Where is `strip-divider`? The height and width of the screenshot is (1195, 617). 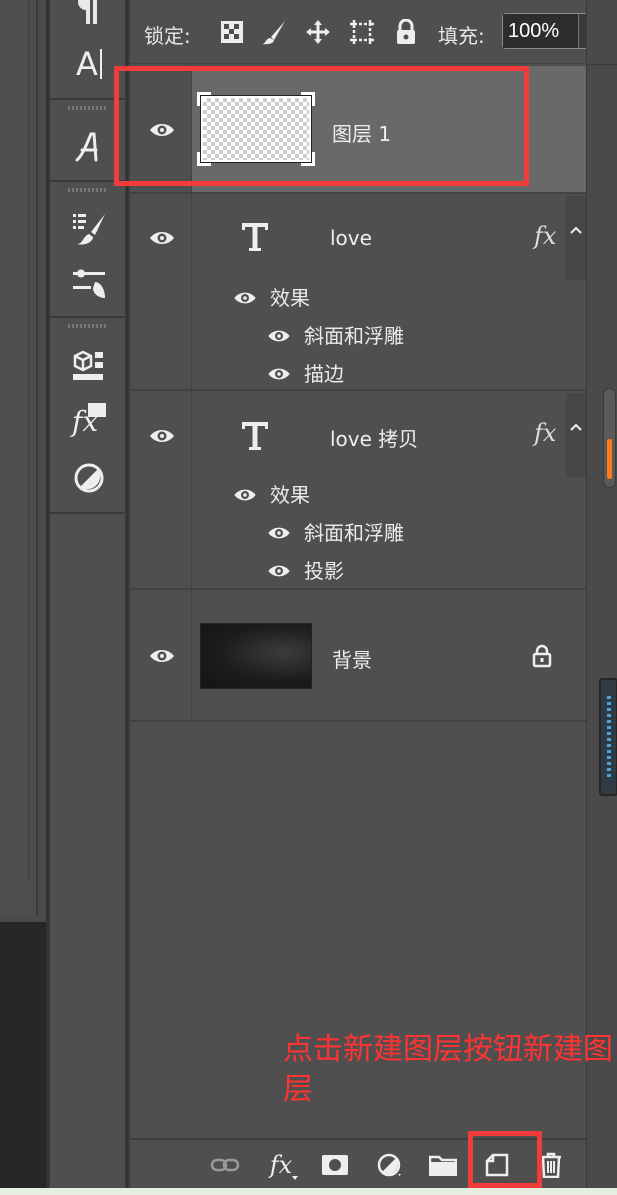
strip-divider is located at coordinates (602, 64).